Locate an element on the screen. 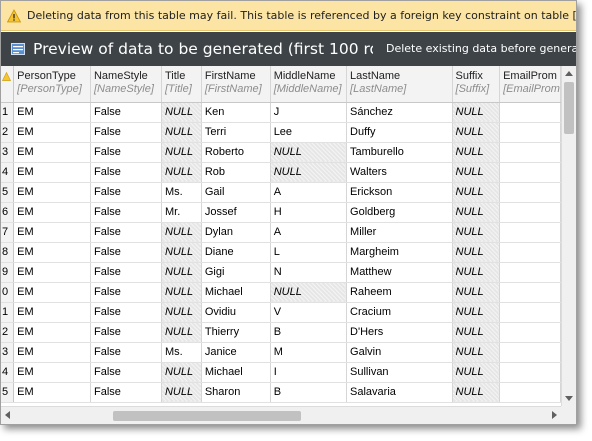  scroll-right-arrow-icon is located at coordinates (554, 415).